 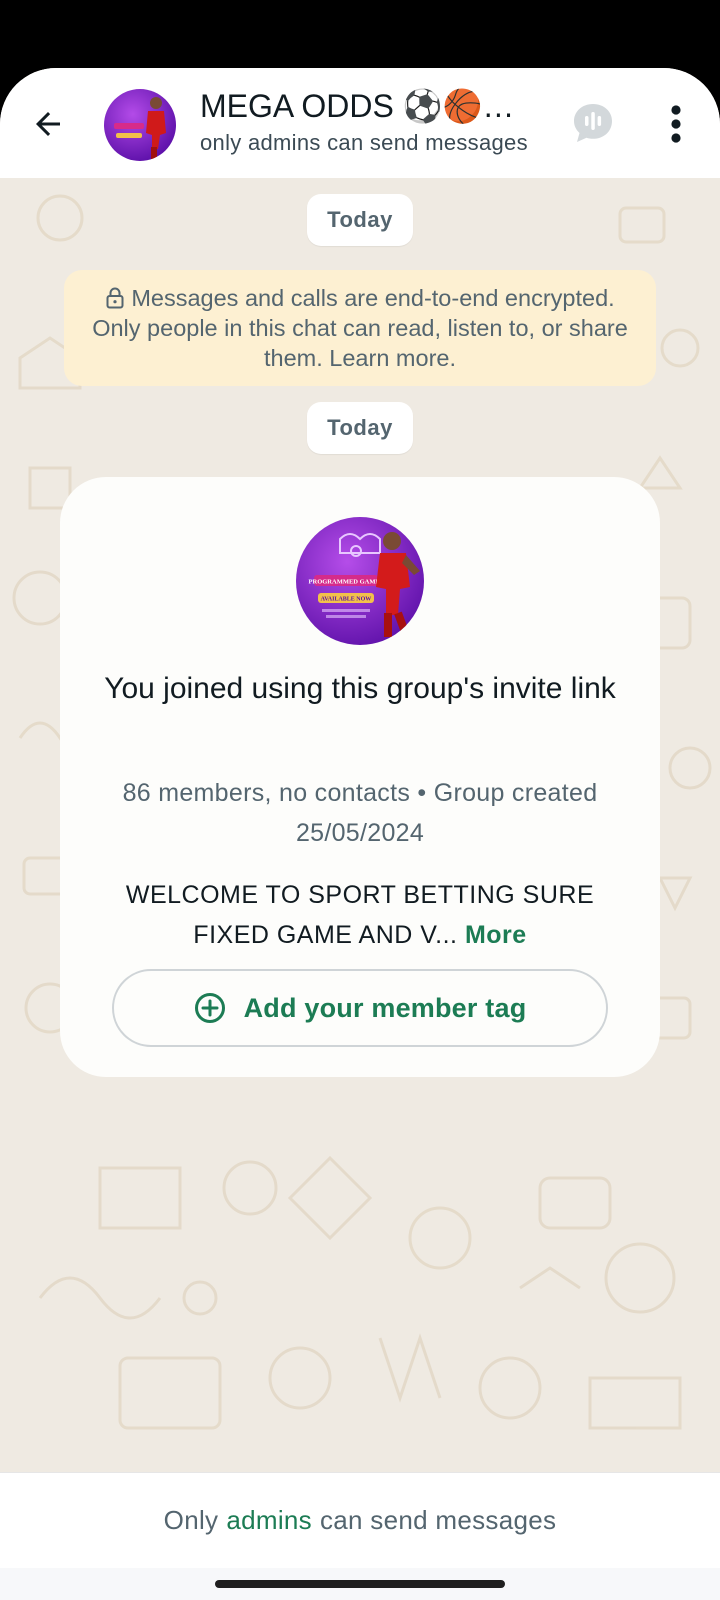 I want to click on footer-suffix: can send messages, so click(x=438, y=1520).